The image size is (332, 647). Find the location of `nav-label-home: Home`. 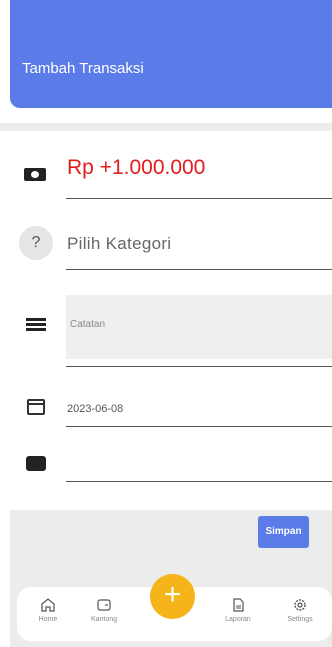

nav-label-home: Home is located at coordinates (48, 619).